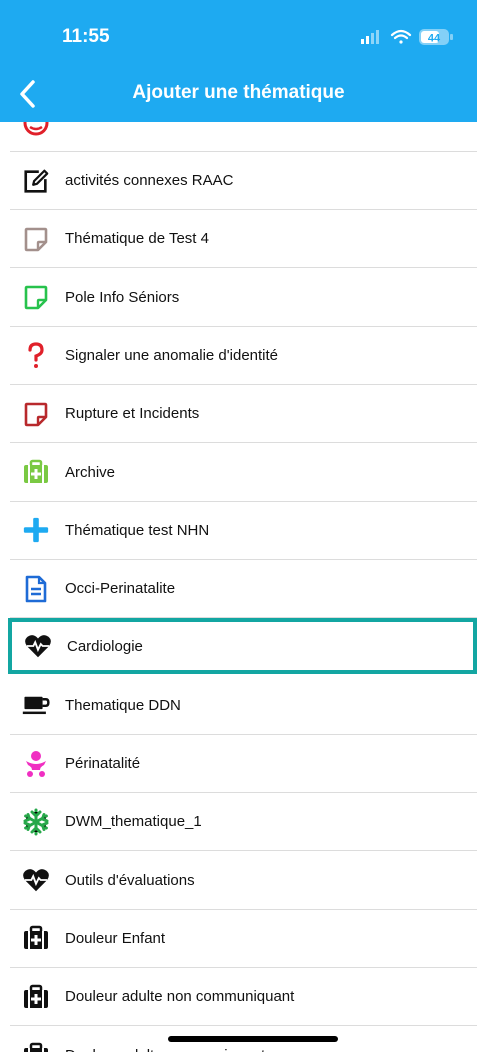 This screenshot has width=477, height=1052. I want to click on circle-icon, so click(36, 129).